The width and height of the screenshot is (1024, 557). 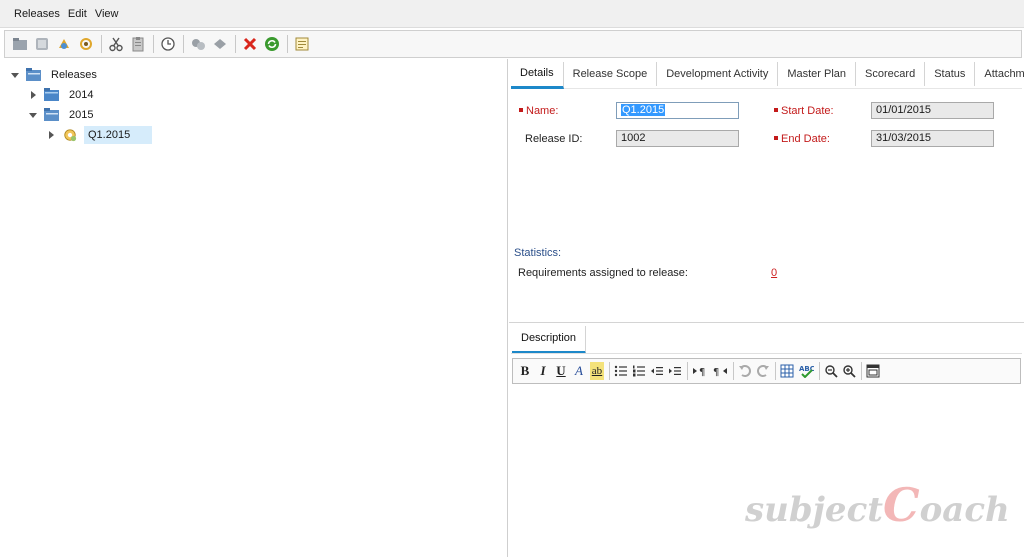 What do you see at coordinates (932, 110) in the screenshot?
I see `start-date-field: 01/01/2015` at bounding box center [932, 110].